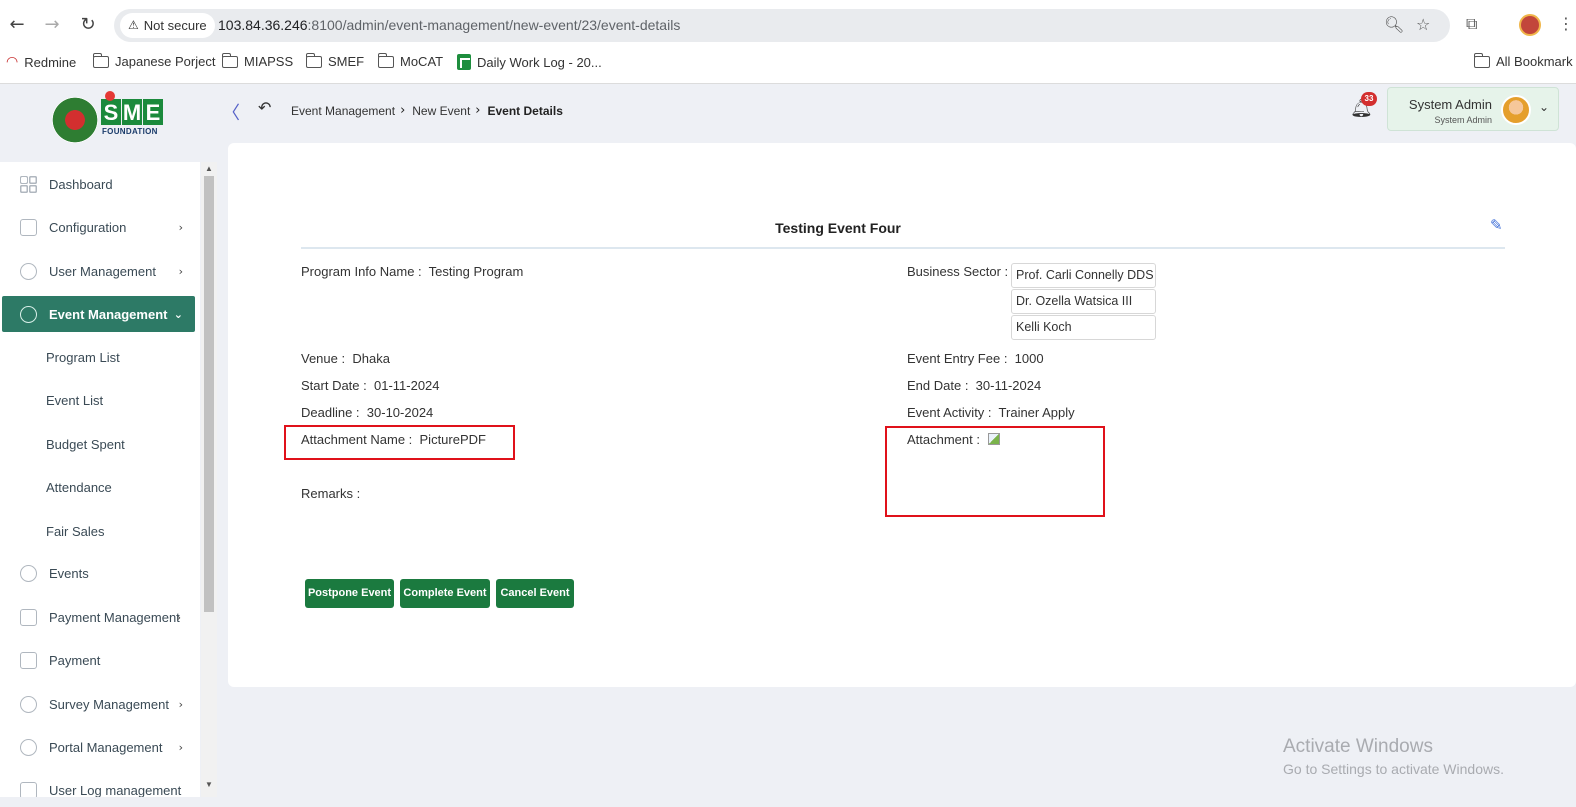 The image size is (1576, 807). Describe the element at coordinates (209, 784) in the screenshot. I see `scroll-down-arrow-icon: ▼` at that location.